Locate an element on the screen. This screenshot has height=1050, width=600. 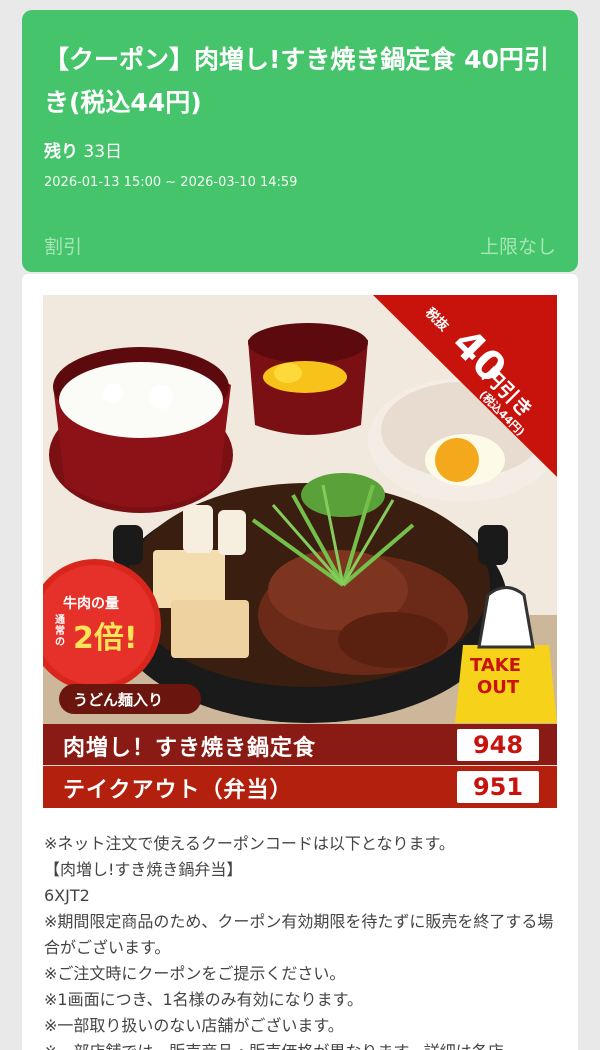
note-line: ※期間限定商品のため、クーポン有効期限を待たずに販売を終了する場合がございます。 is located at coordinates (299, 934).